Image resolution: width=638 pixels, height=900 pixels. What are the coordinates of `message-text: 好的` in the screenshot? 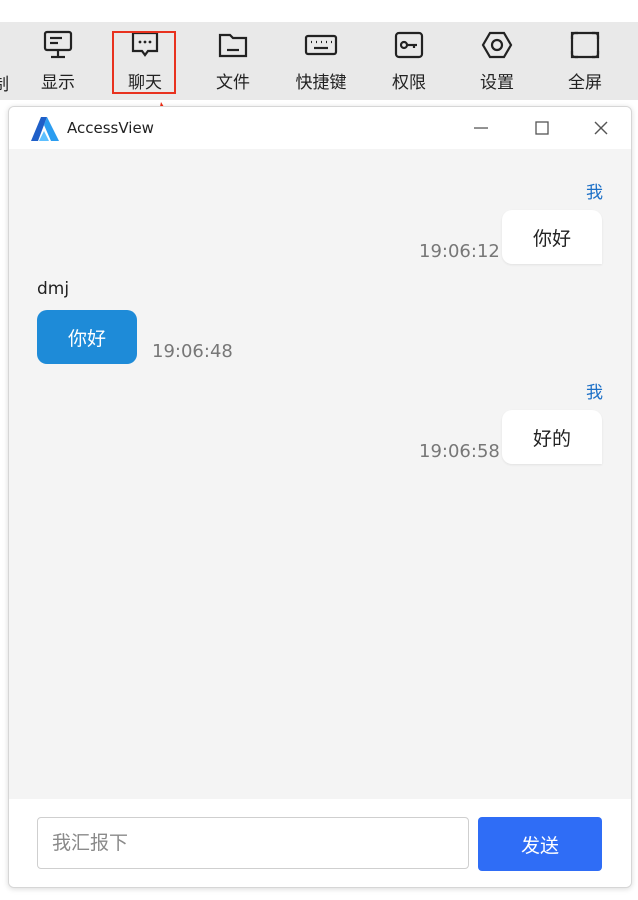 It's located at (551, 438).